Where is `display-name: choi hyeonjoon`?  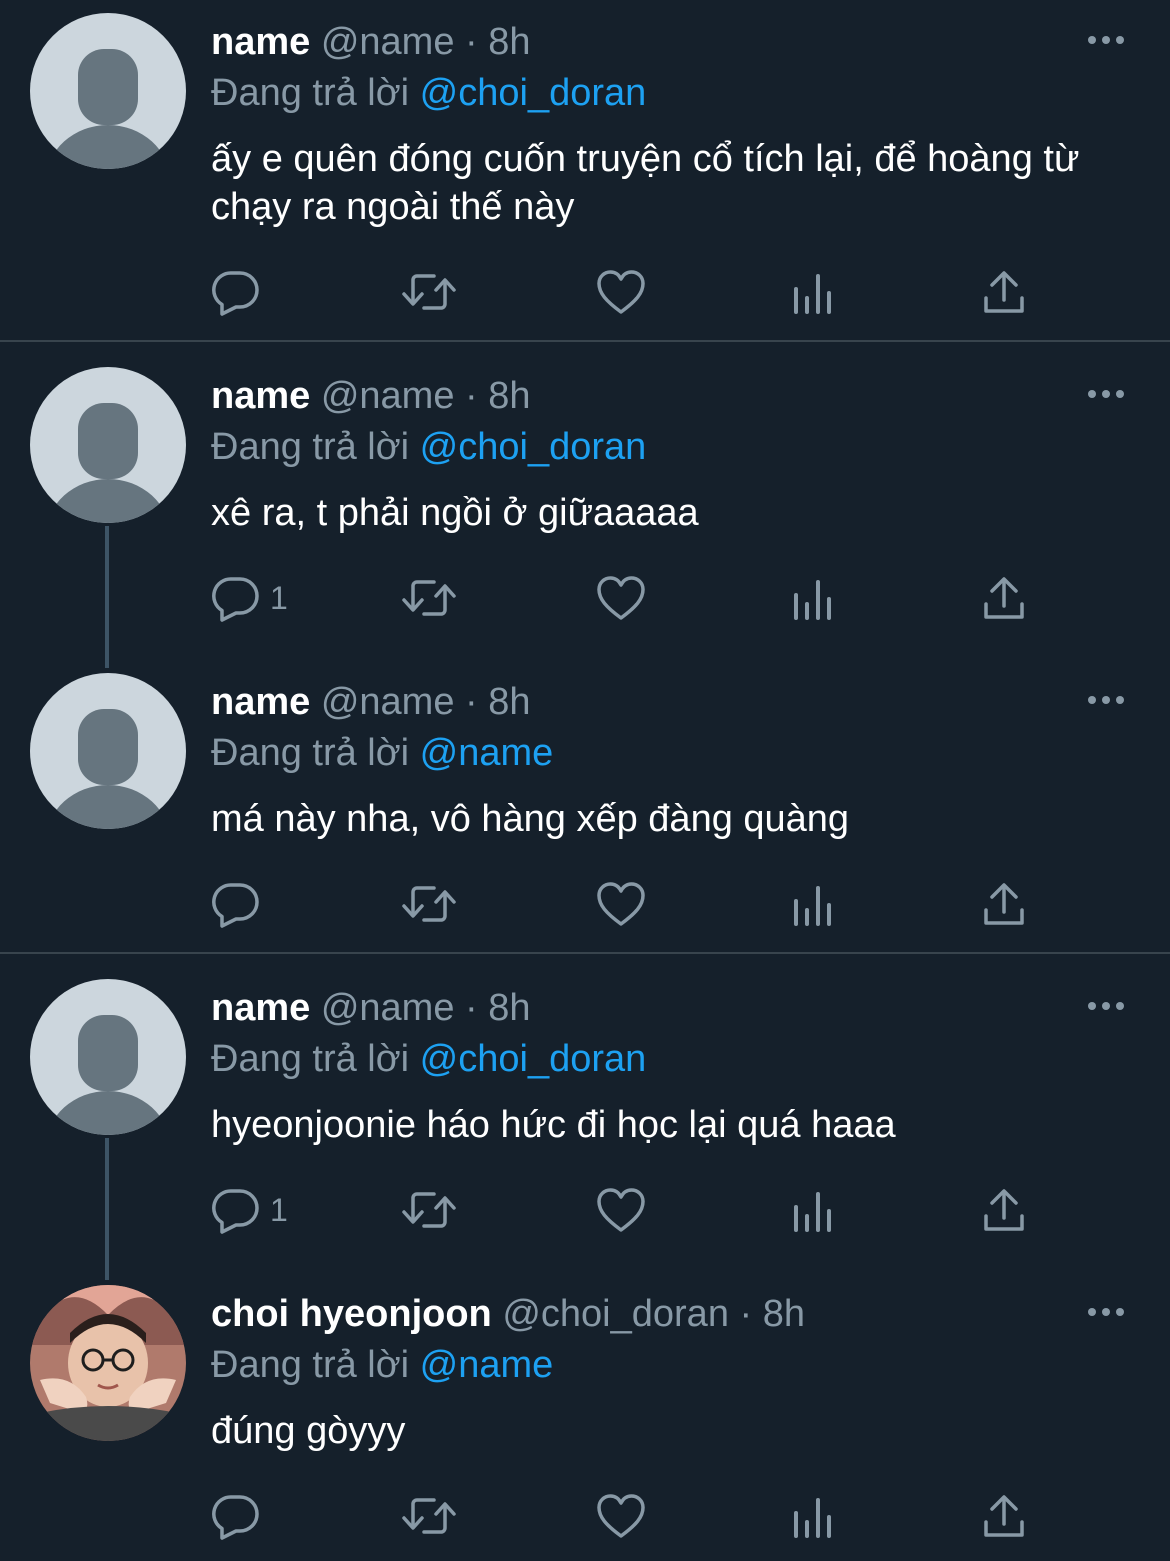
display-name: choi hyeonjoon is located at coordinates (351, 1314).